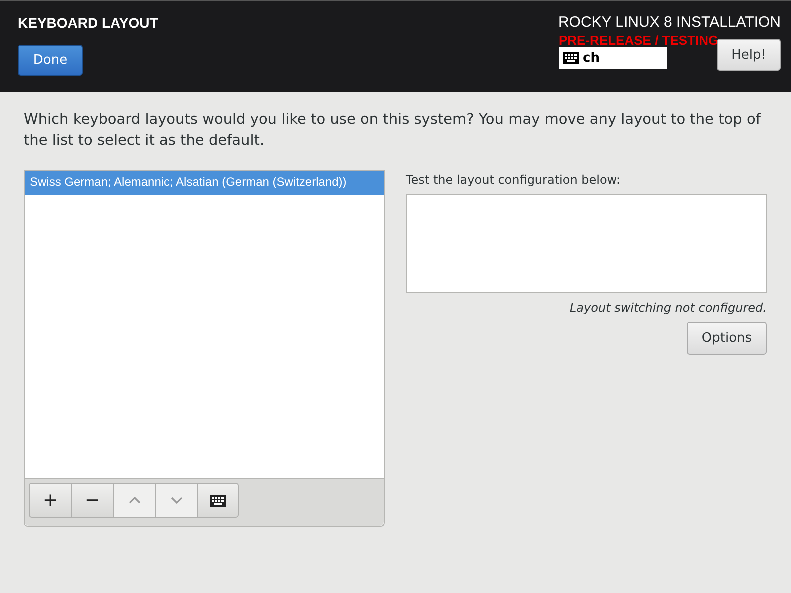  I want to click on layout-switching-note: Layout switching not configured., so click(668, 308).